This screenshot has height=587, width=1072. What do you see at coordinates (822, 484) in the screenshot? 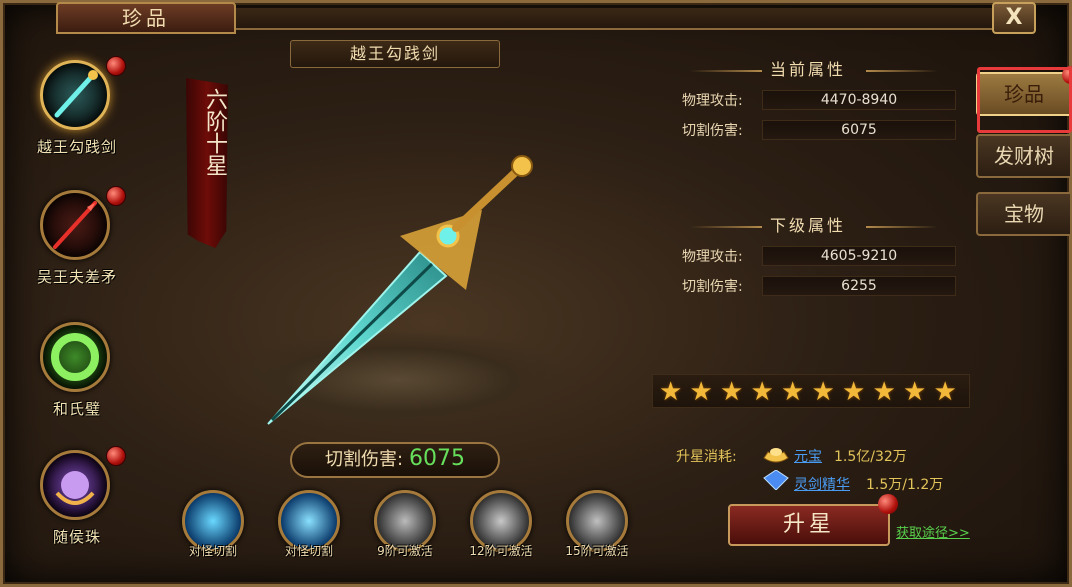
I see `cost-item-name: 灵剑精华` at bounding box center [822, 484].